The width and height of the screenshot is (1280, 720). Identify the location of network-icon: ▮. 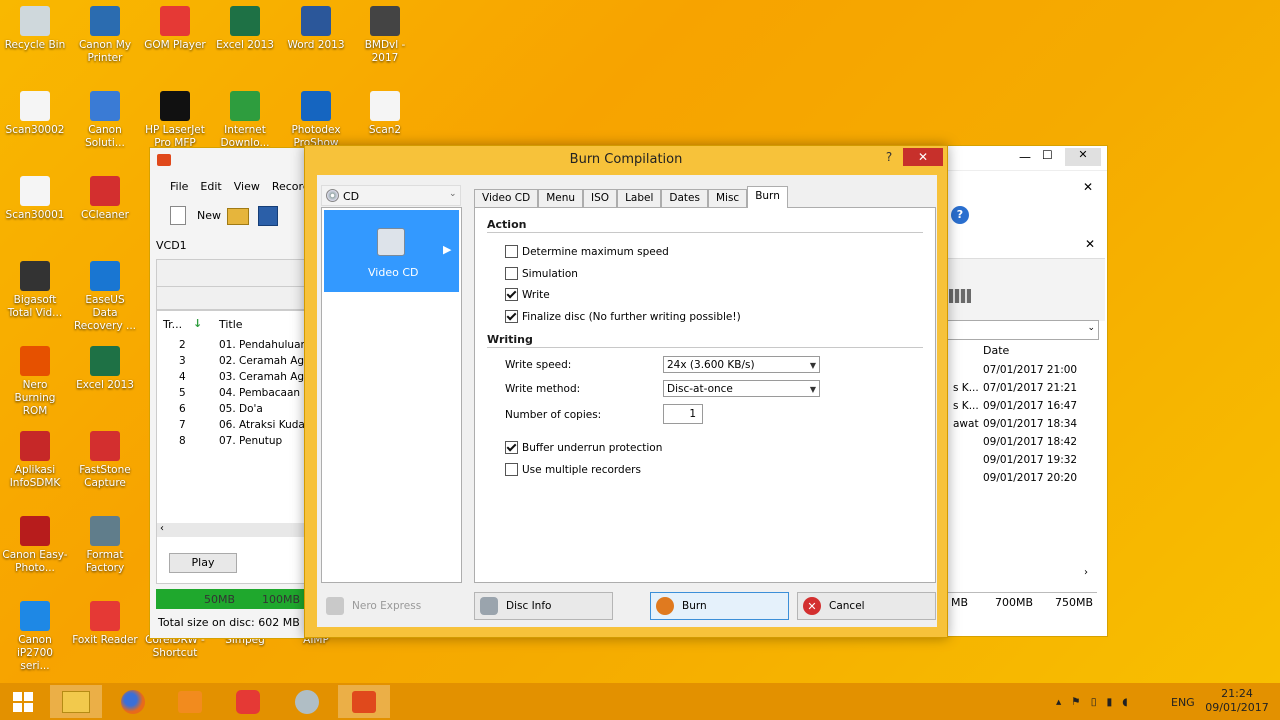
(1109, 702).